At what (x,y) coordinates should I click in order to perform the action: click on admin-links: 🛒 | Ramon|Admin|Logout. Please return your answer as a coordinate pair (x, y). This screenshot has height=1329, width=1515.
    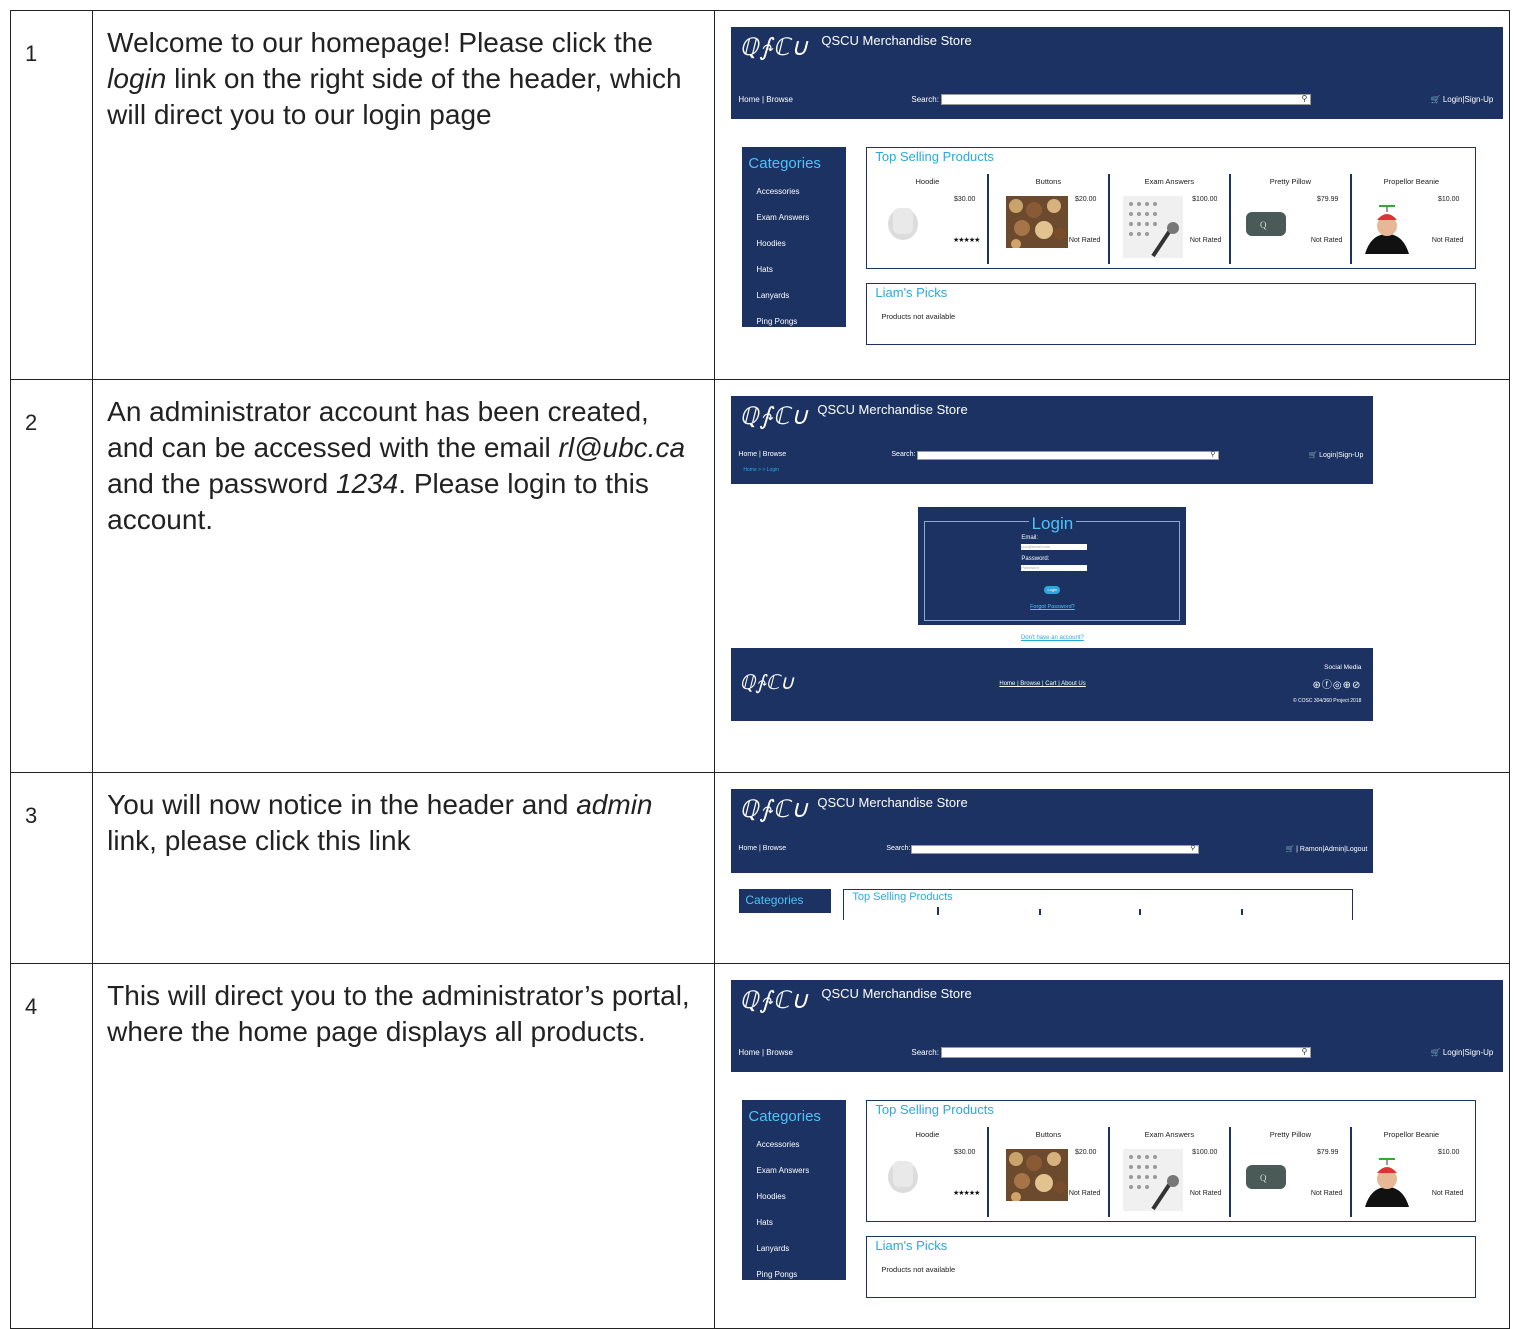
    Looking at the image, I should click on (1327, 849).